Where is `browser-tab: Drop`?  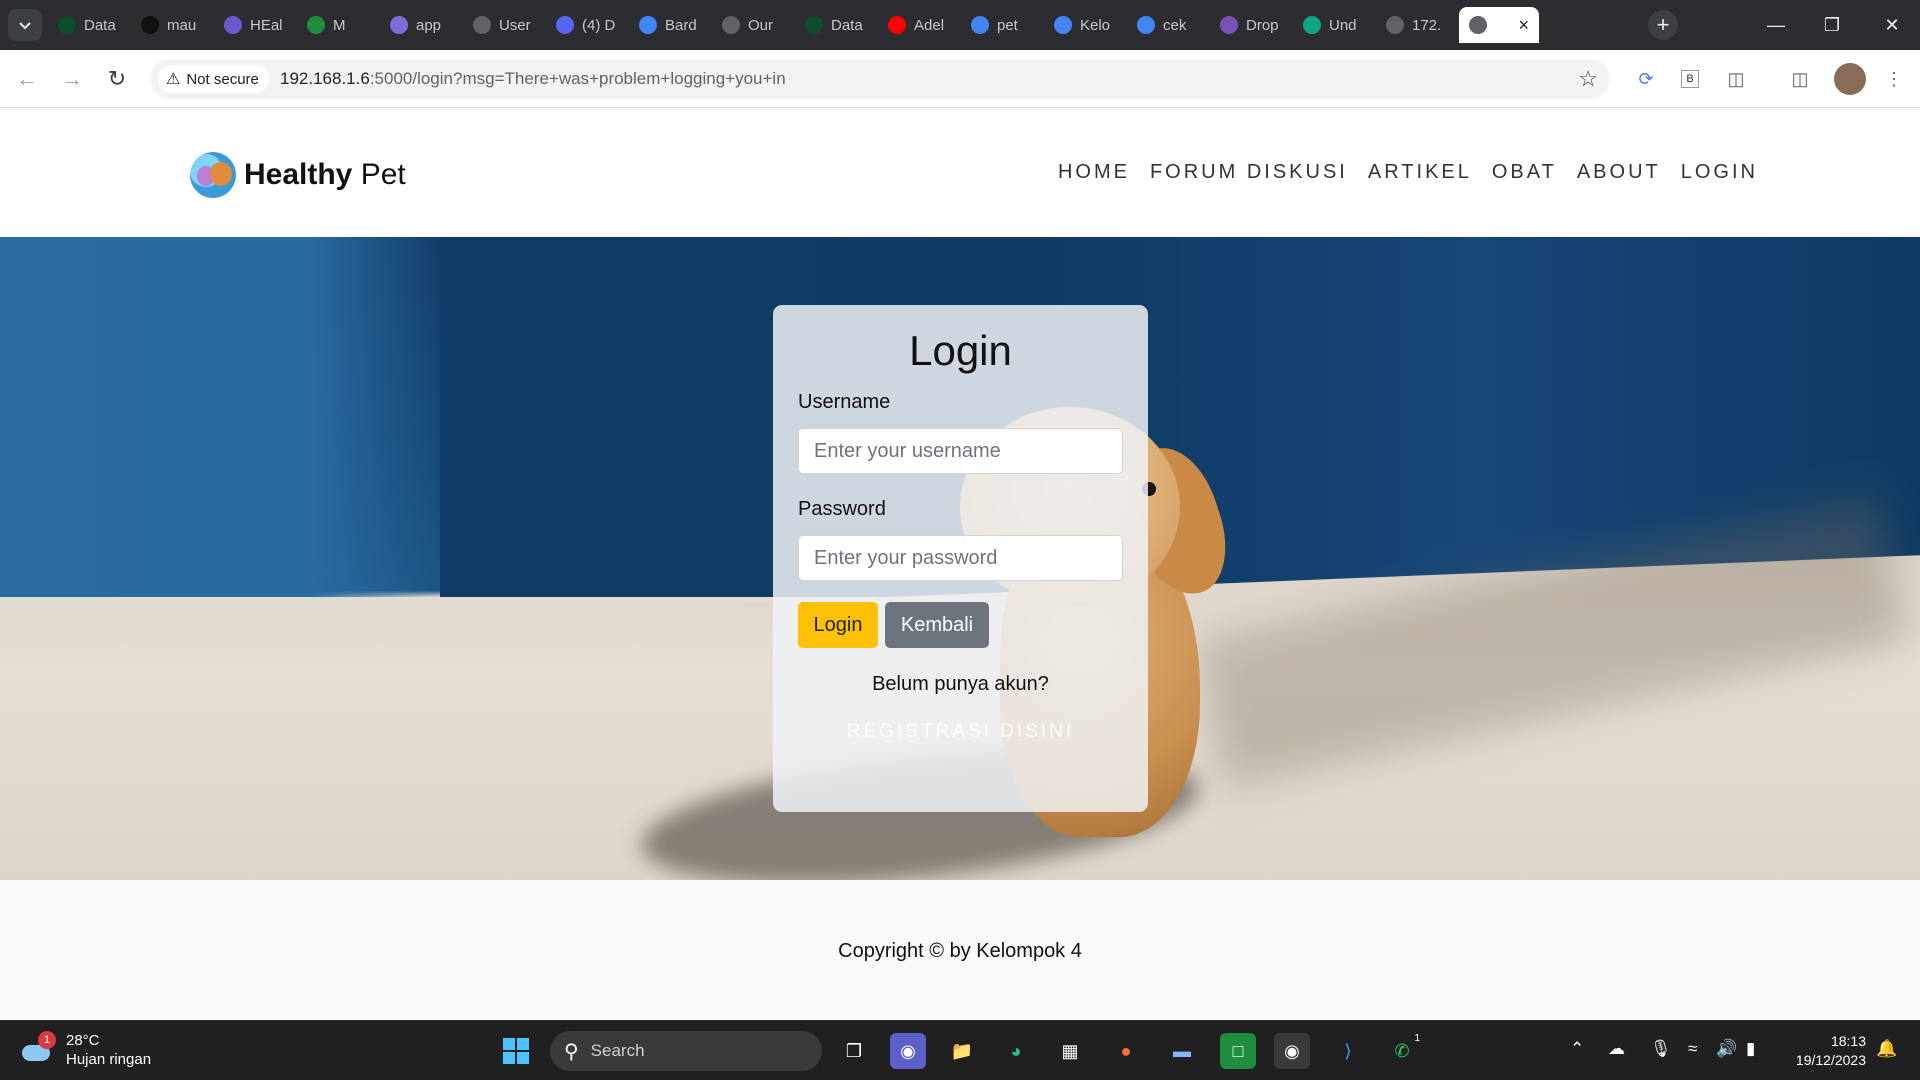
browser-tab: Drop is located at coordinates (1250, 25).